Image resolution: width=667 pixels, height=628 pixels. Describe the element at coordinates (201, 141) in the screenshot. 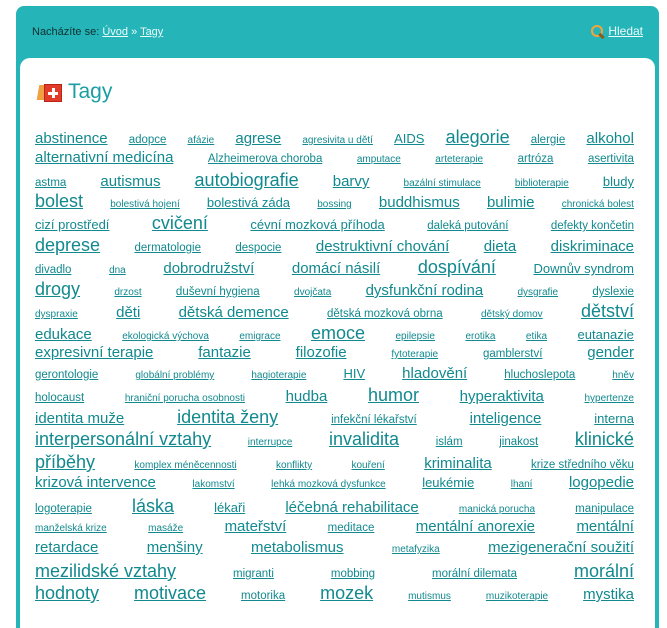

I see `tag-link: afázie` at that location.